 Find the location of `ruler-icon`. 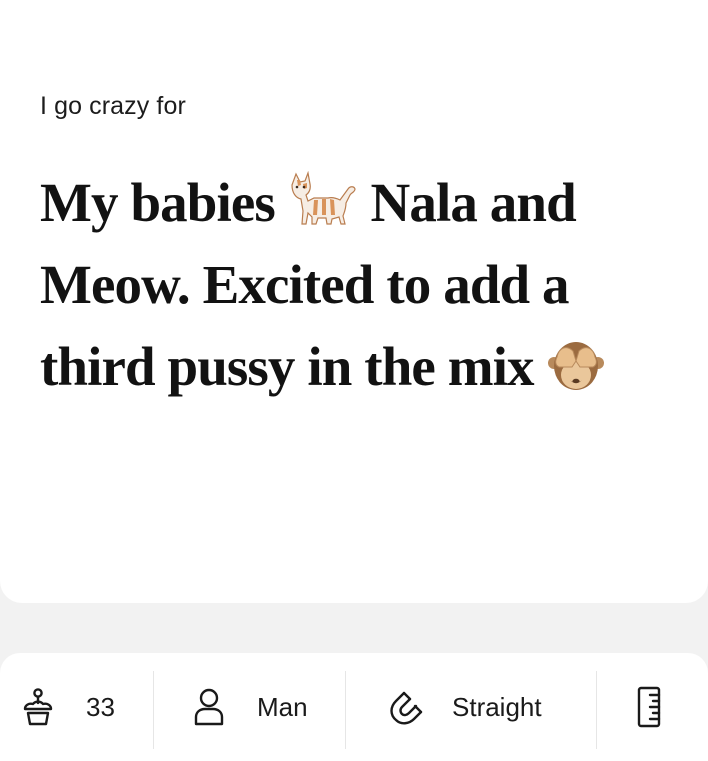

ruler-icon is located at coordinates (648, 707).